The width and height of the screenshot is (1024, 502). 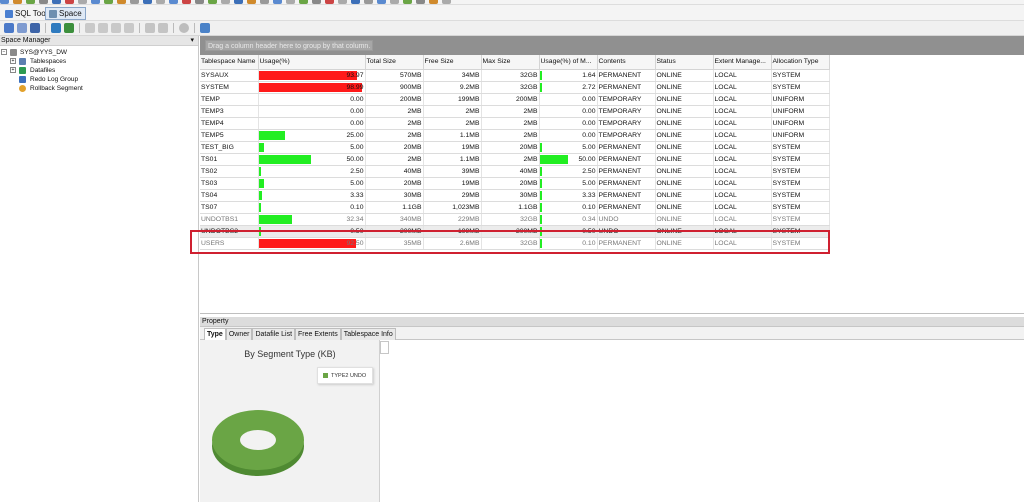 I want to click on report-icon, so click(x=205, y=28).